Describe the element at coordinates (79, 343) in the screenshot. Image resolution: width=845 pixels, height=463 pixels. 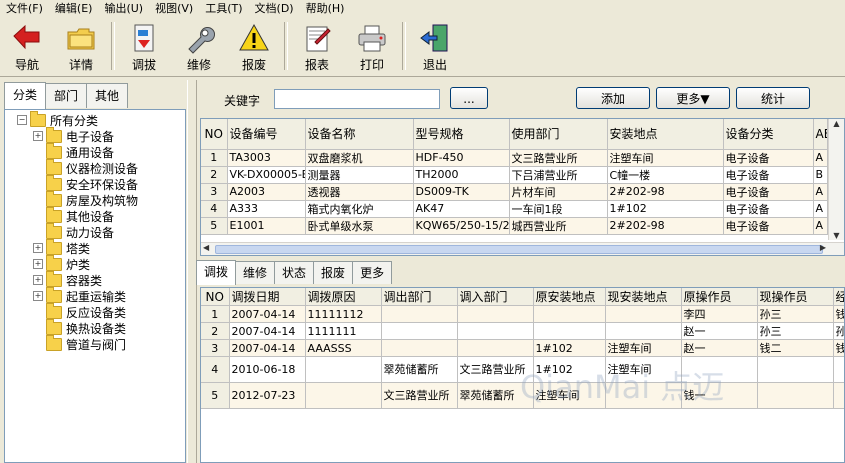
I see `tree-item: 管道与阀门` at that location.